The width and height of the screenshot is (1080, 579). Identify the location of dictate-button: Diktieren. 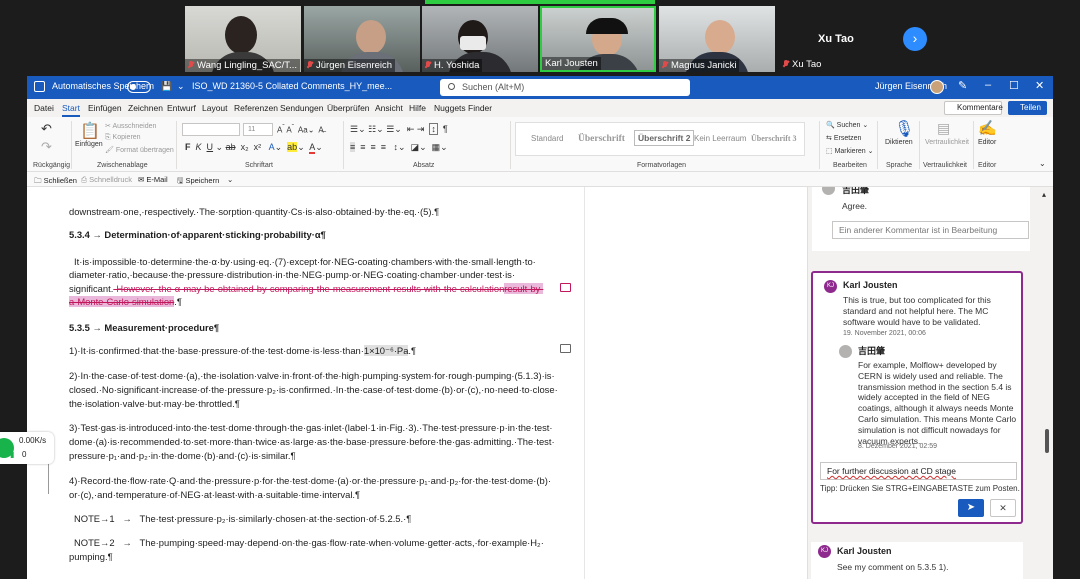
(899, 142).